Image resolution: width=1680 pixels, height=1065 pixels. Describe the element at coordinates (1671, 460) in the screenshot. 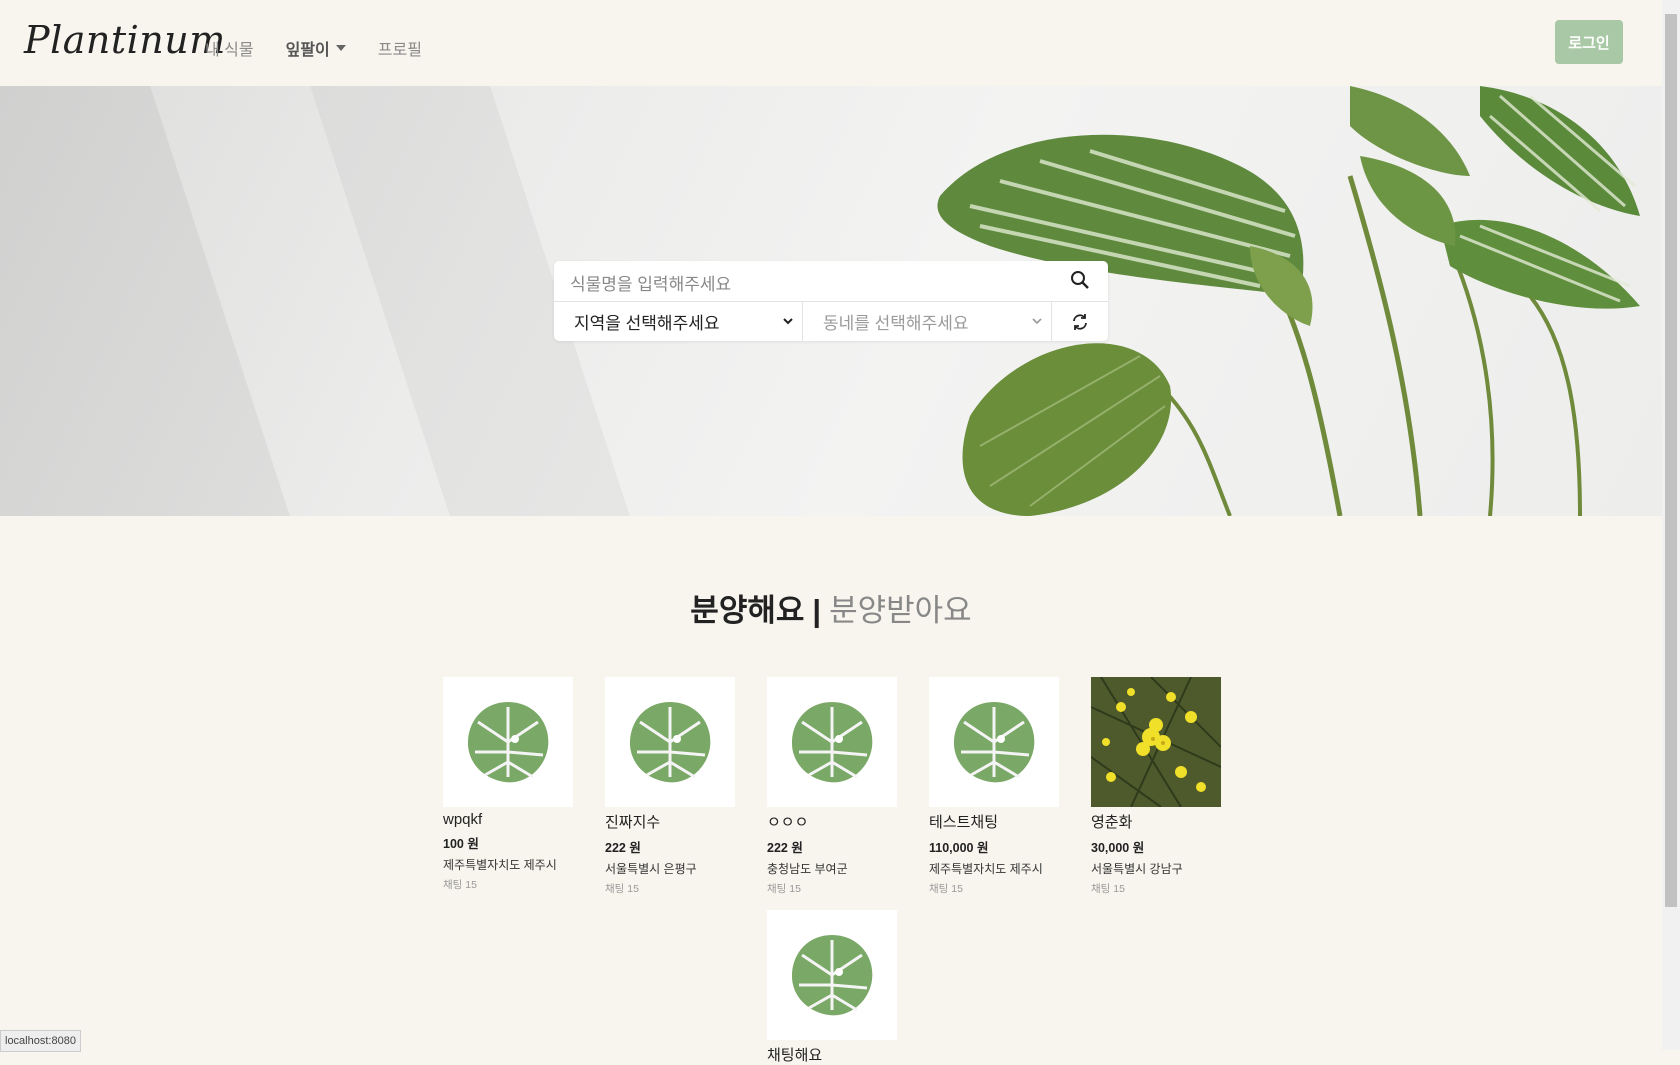

I see `scrollbar-thumb` at that location.